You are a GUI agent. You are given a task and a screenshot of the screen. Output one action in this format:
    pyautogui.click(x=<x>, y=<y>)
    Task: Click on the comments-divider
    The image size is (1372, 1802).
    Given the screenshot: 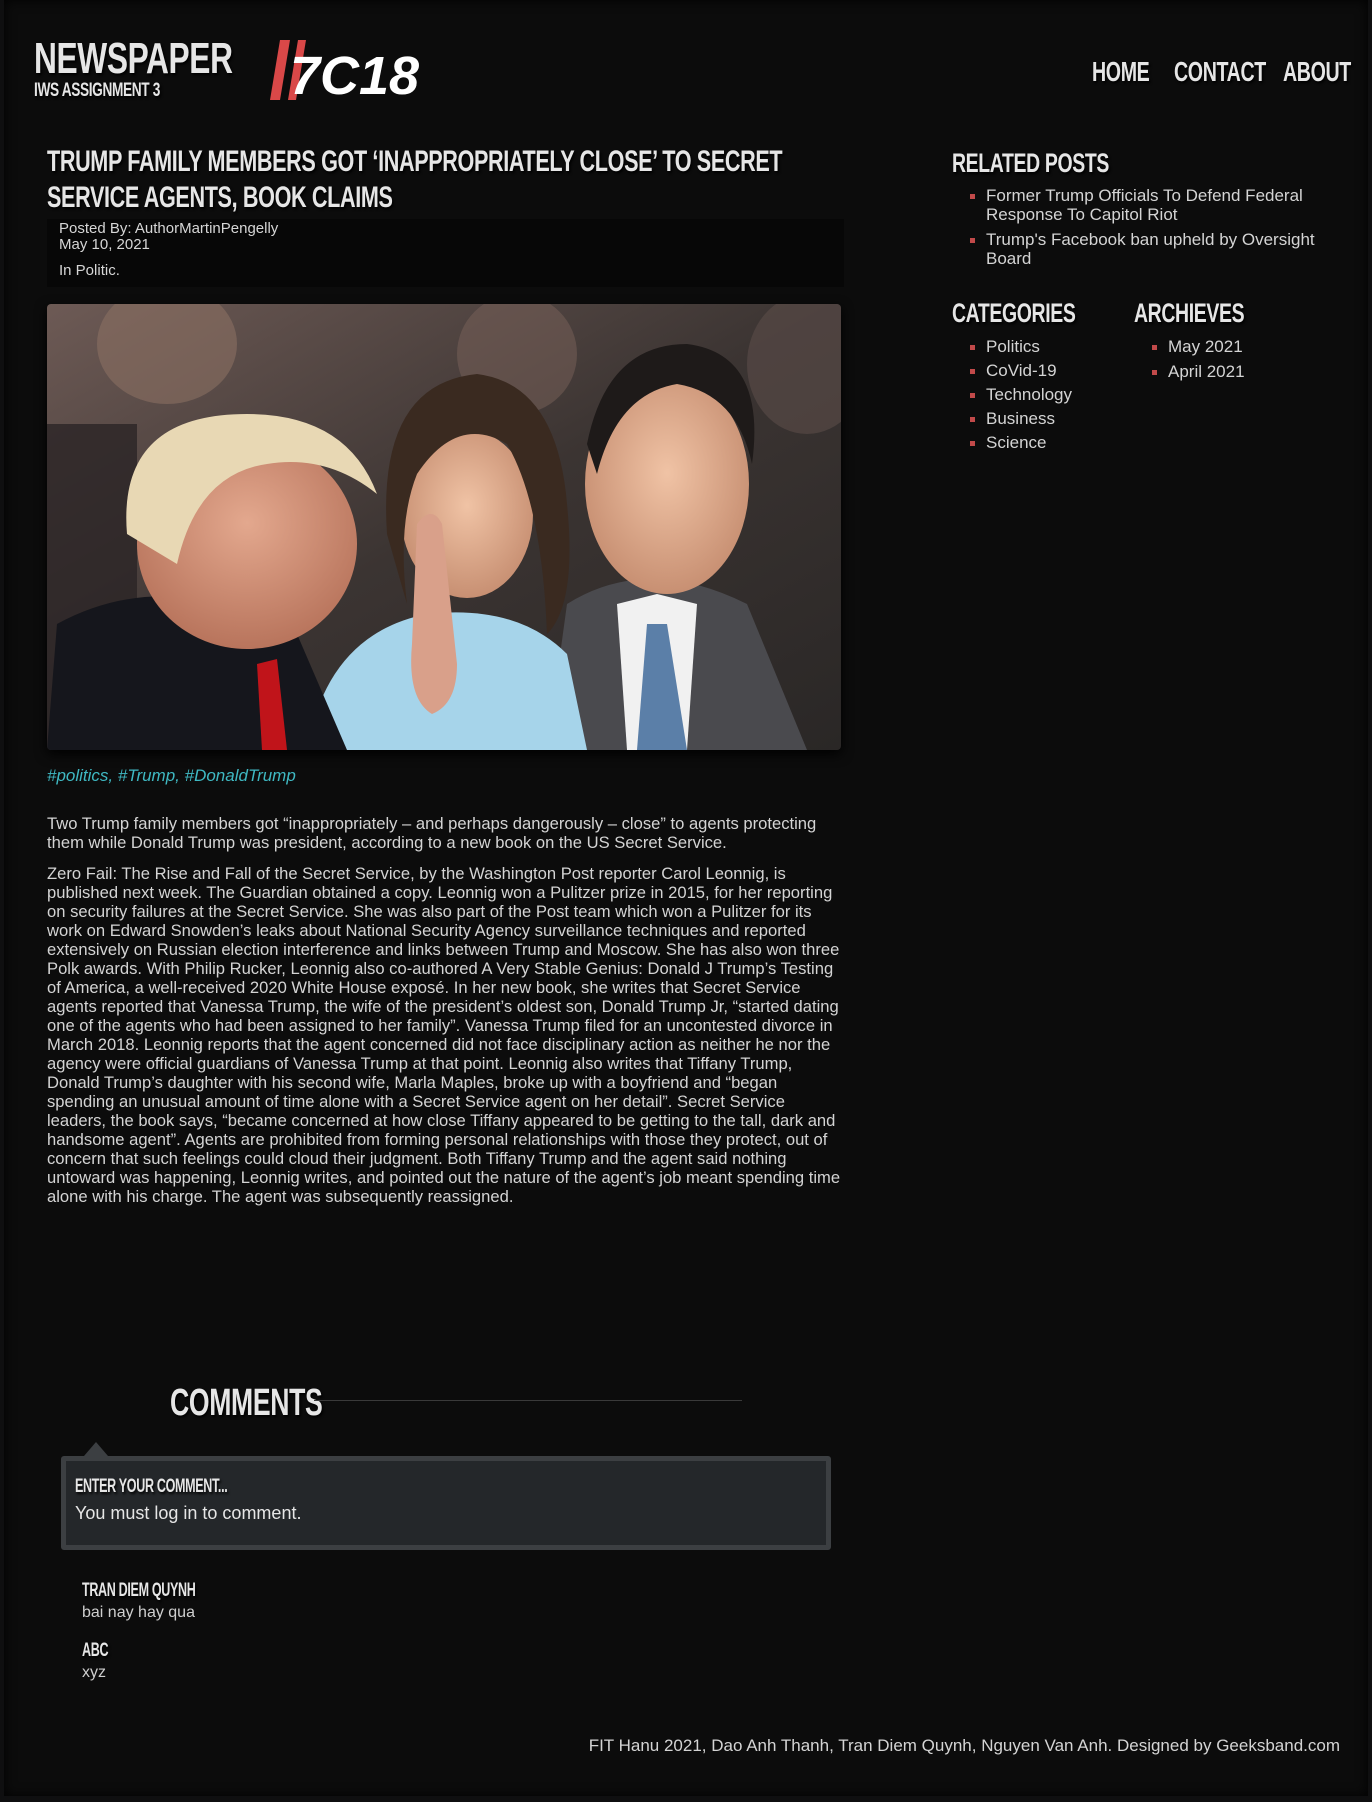 What is the action you would take?
    pyautogui.click(x=528, y=1400)
    